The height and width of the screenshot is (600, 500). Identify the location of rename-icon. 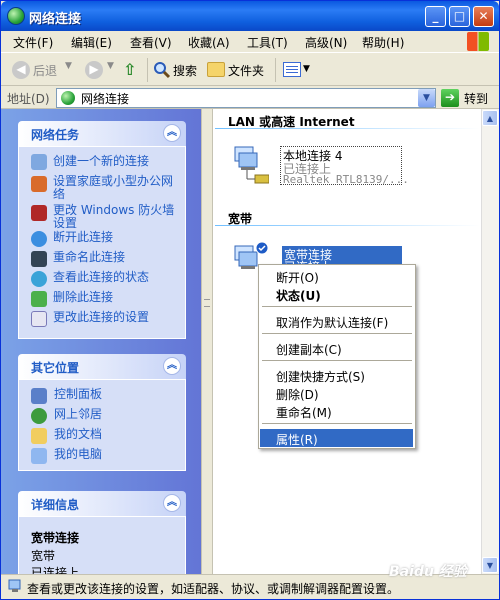
(39, 259).